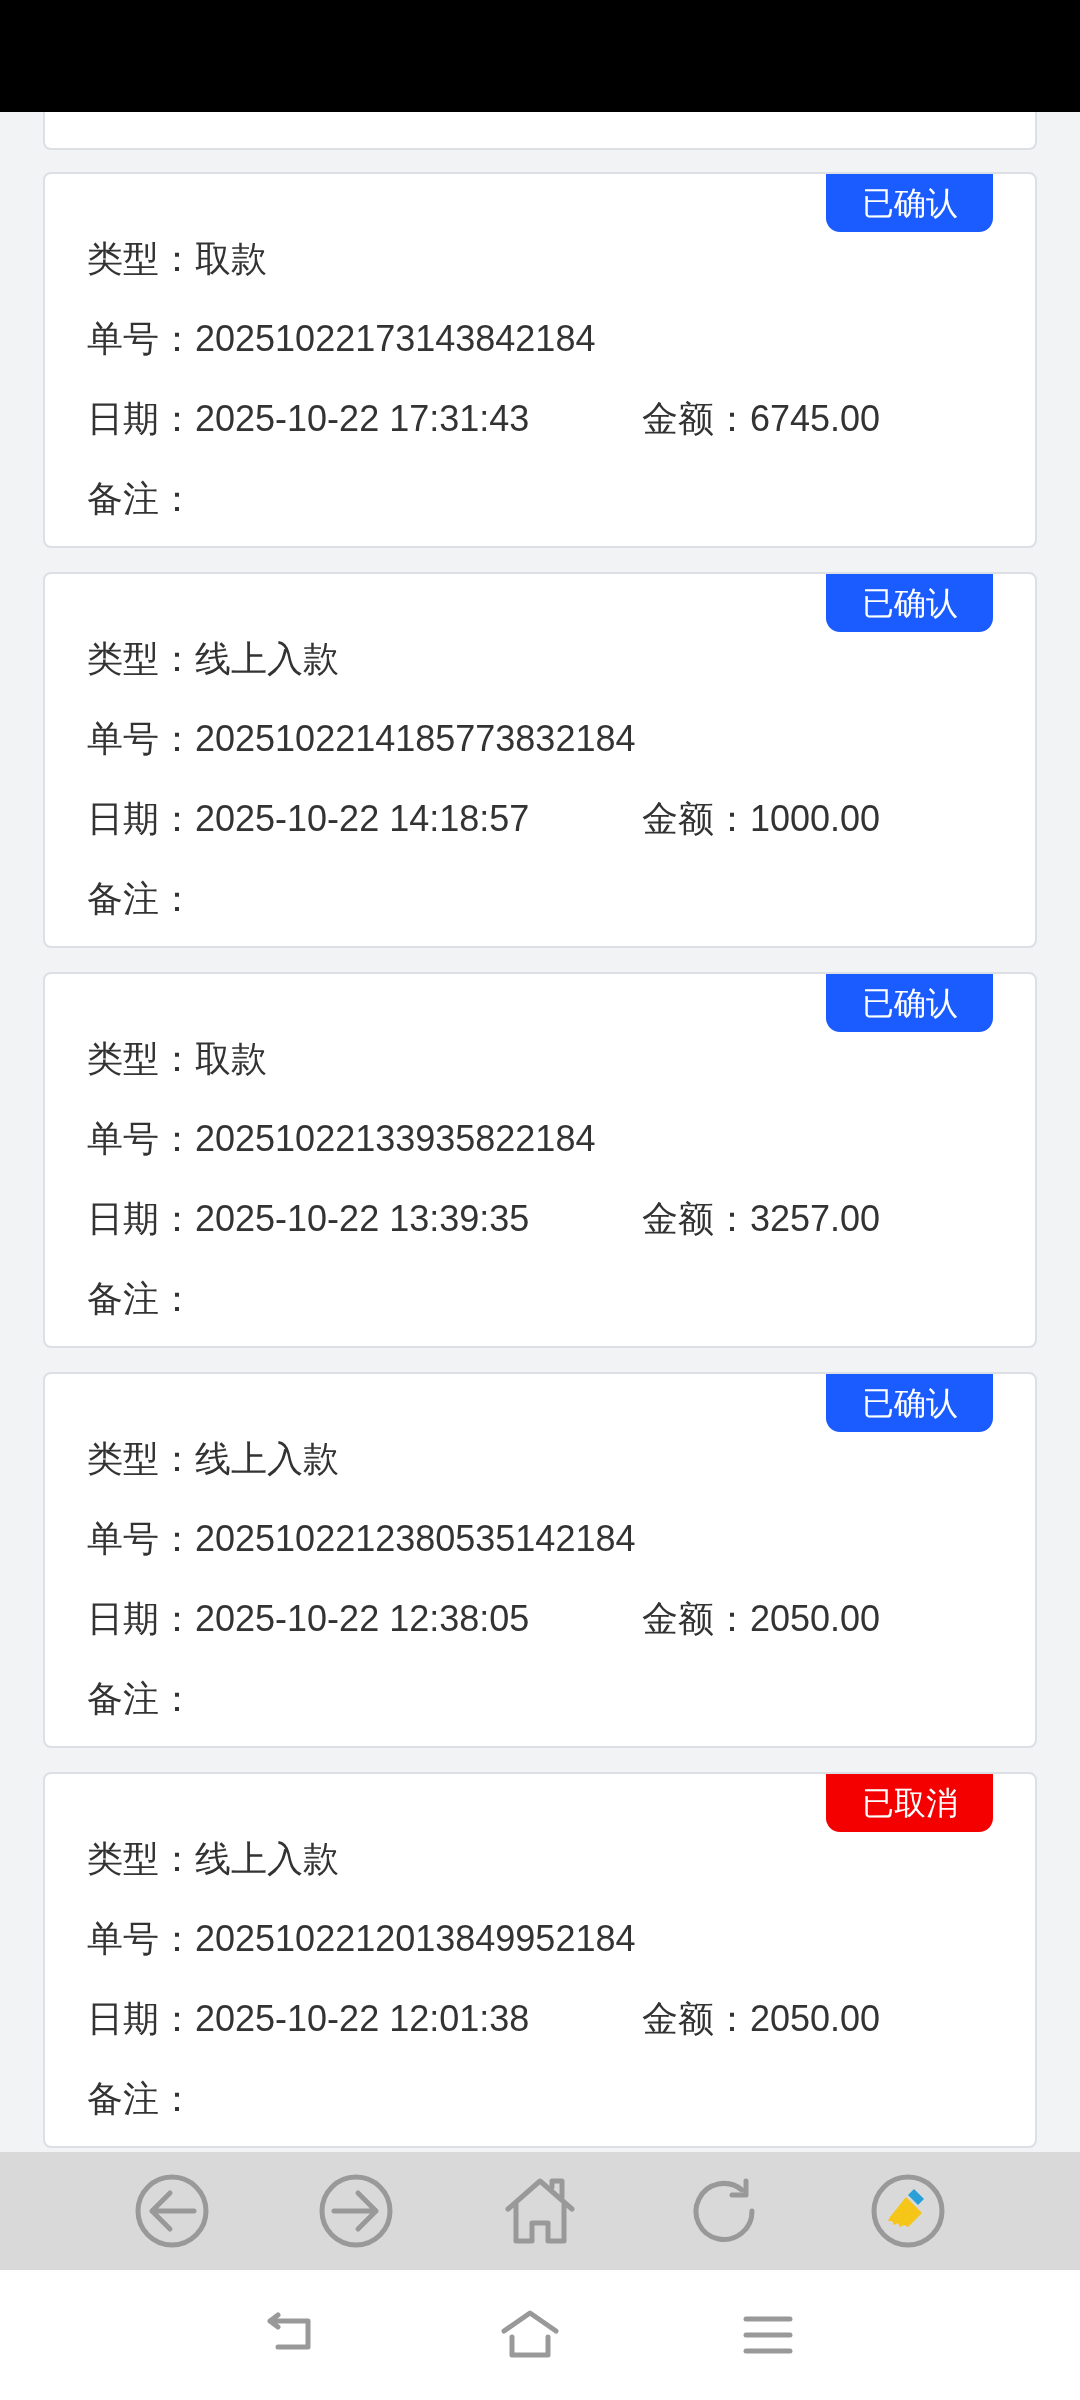 The height and width of the screenshot is (2400, 1080). What do you see at coordinates (362, 419) in the screenshot?
I see `date-value: 2025-10-22 17:31:43` at bounding box center [362, 419].